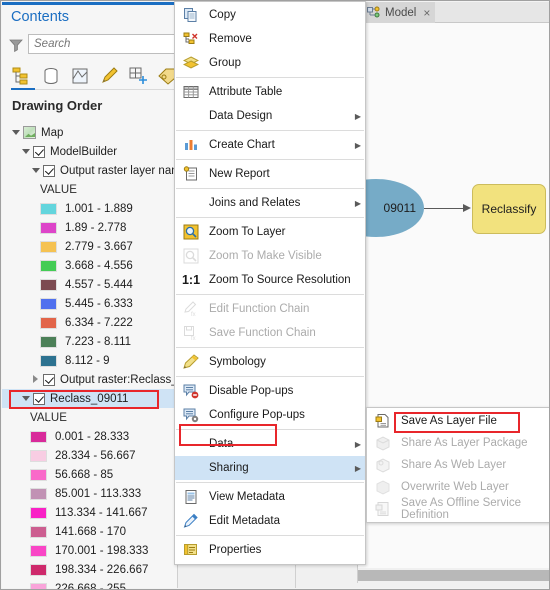 This screenshot has height=590, width=550. I want to click on zoom-make-visible-icon, so click(191, 256).